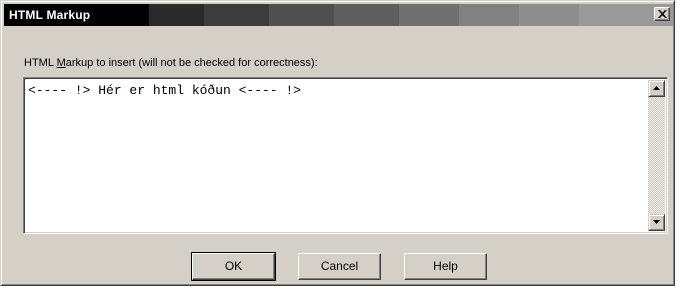 The height and width of the screenshot is (289, 677). I want to click on title-bar: HTML Markup, so click(338, 15).